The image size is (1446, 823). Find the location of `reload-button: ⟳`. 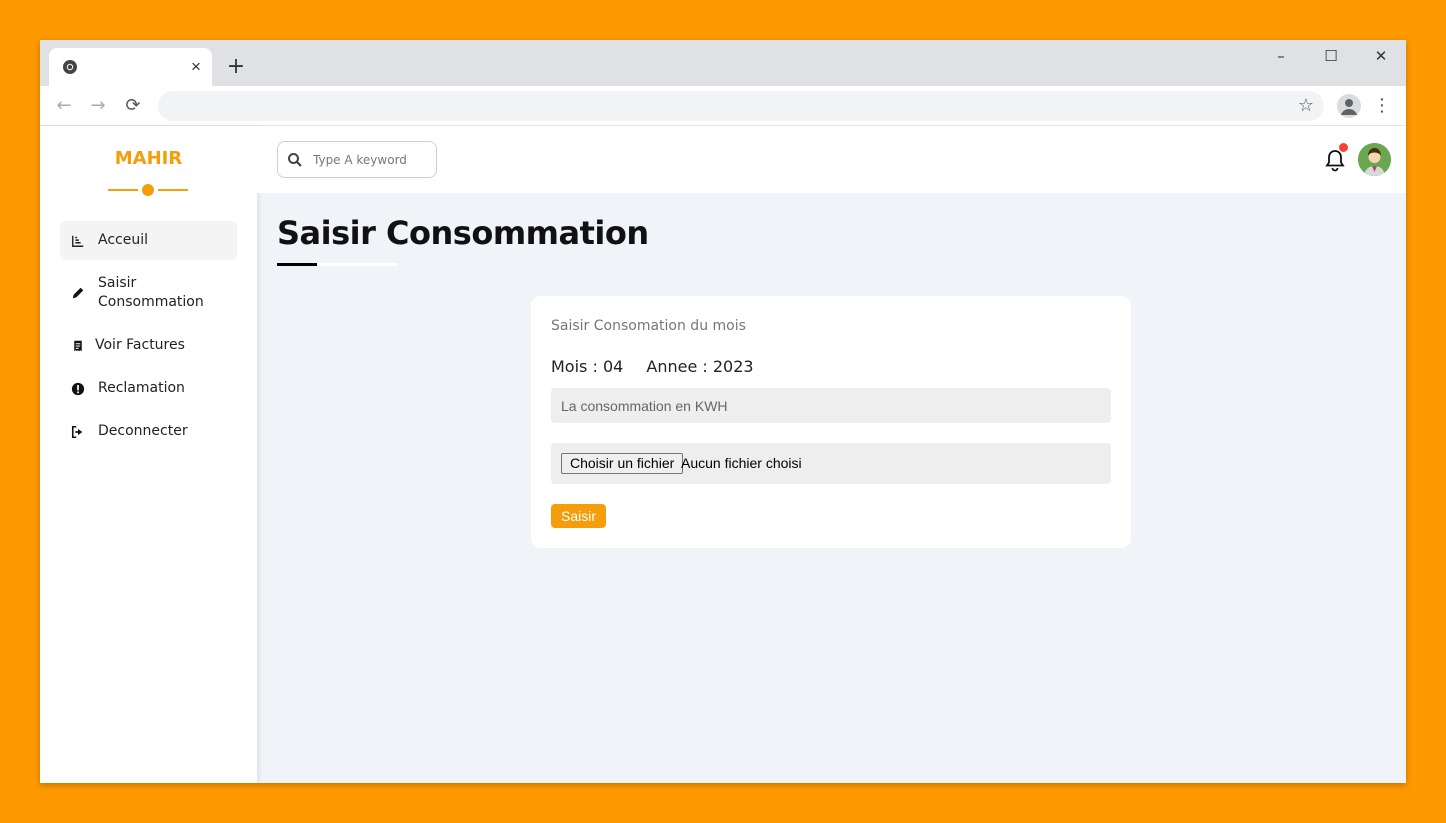

reload-button: ⟳ is located at coordinates (133, 106).